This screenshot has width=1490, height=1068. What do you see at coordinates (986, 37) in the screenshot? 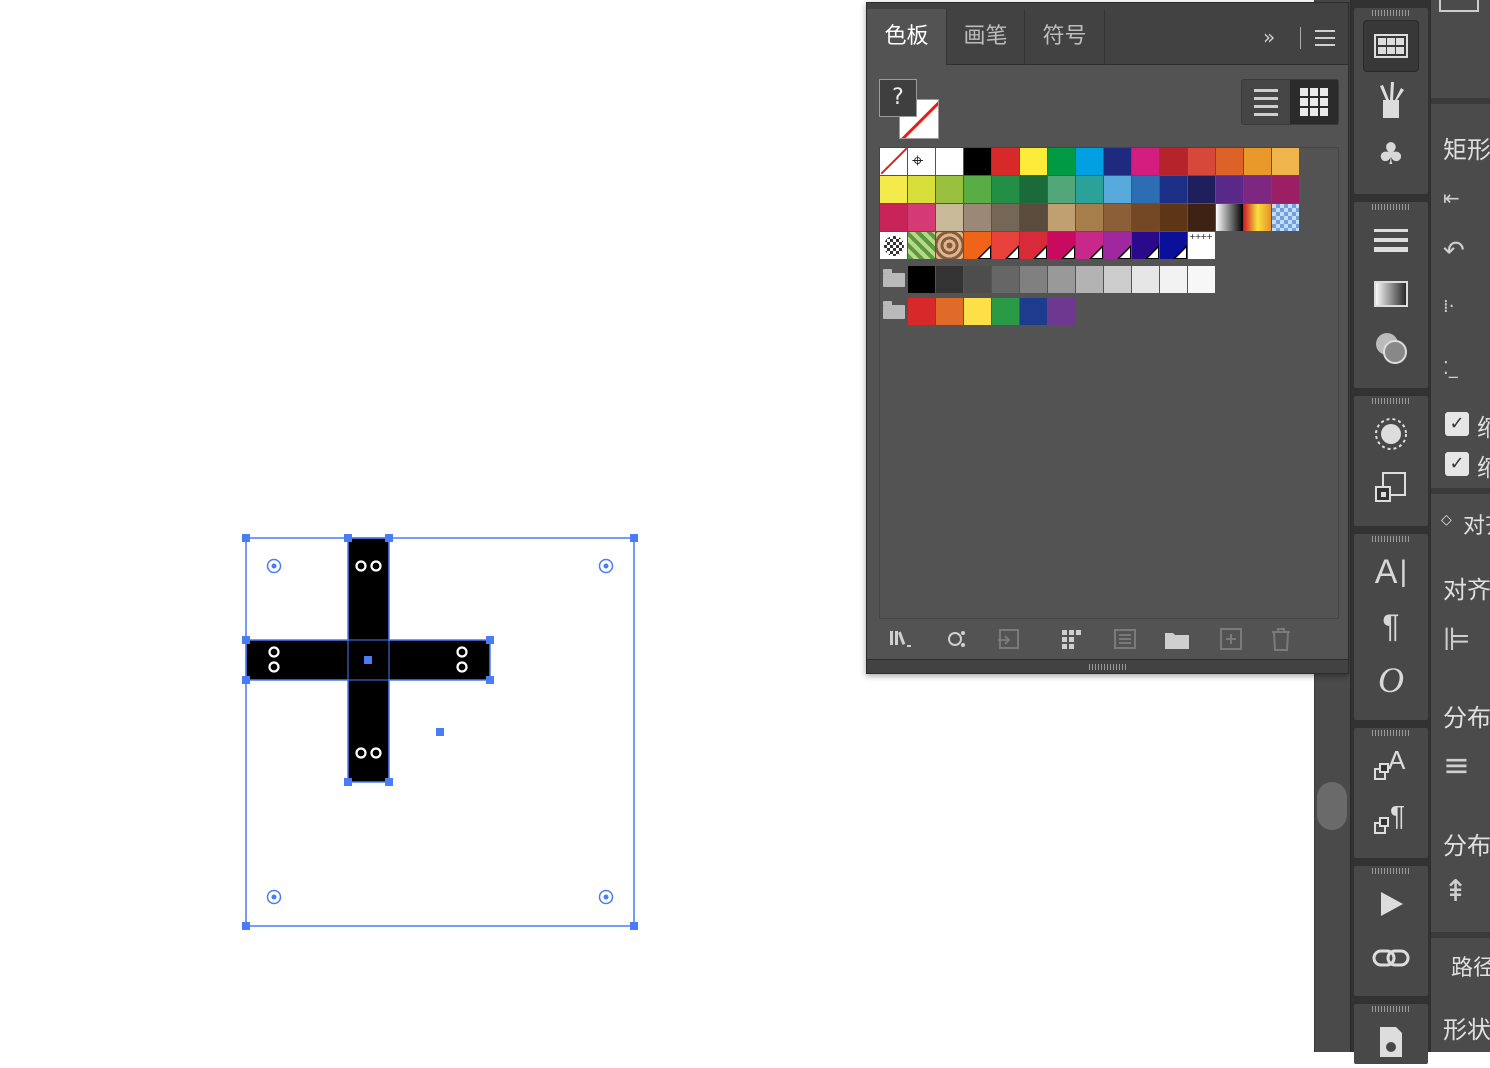
I see `tab-brushes: 画笔` at bounding box center [986, 37].